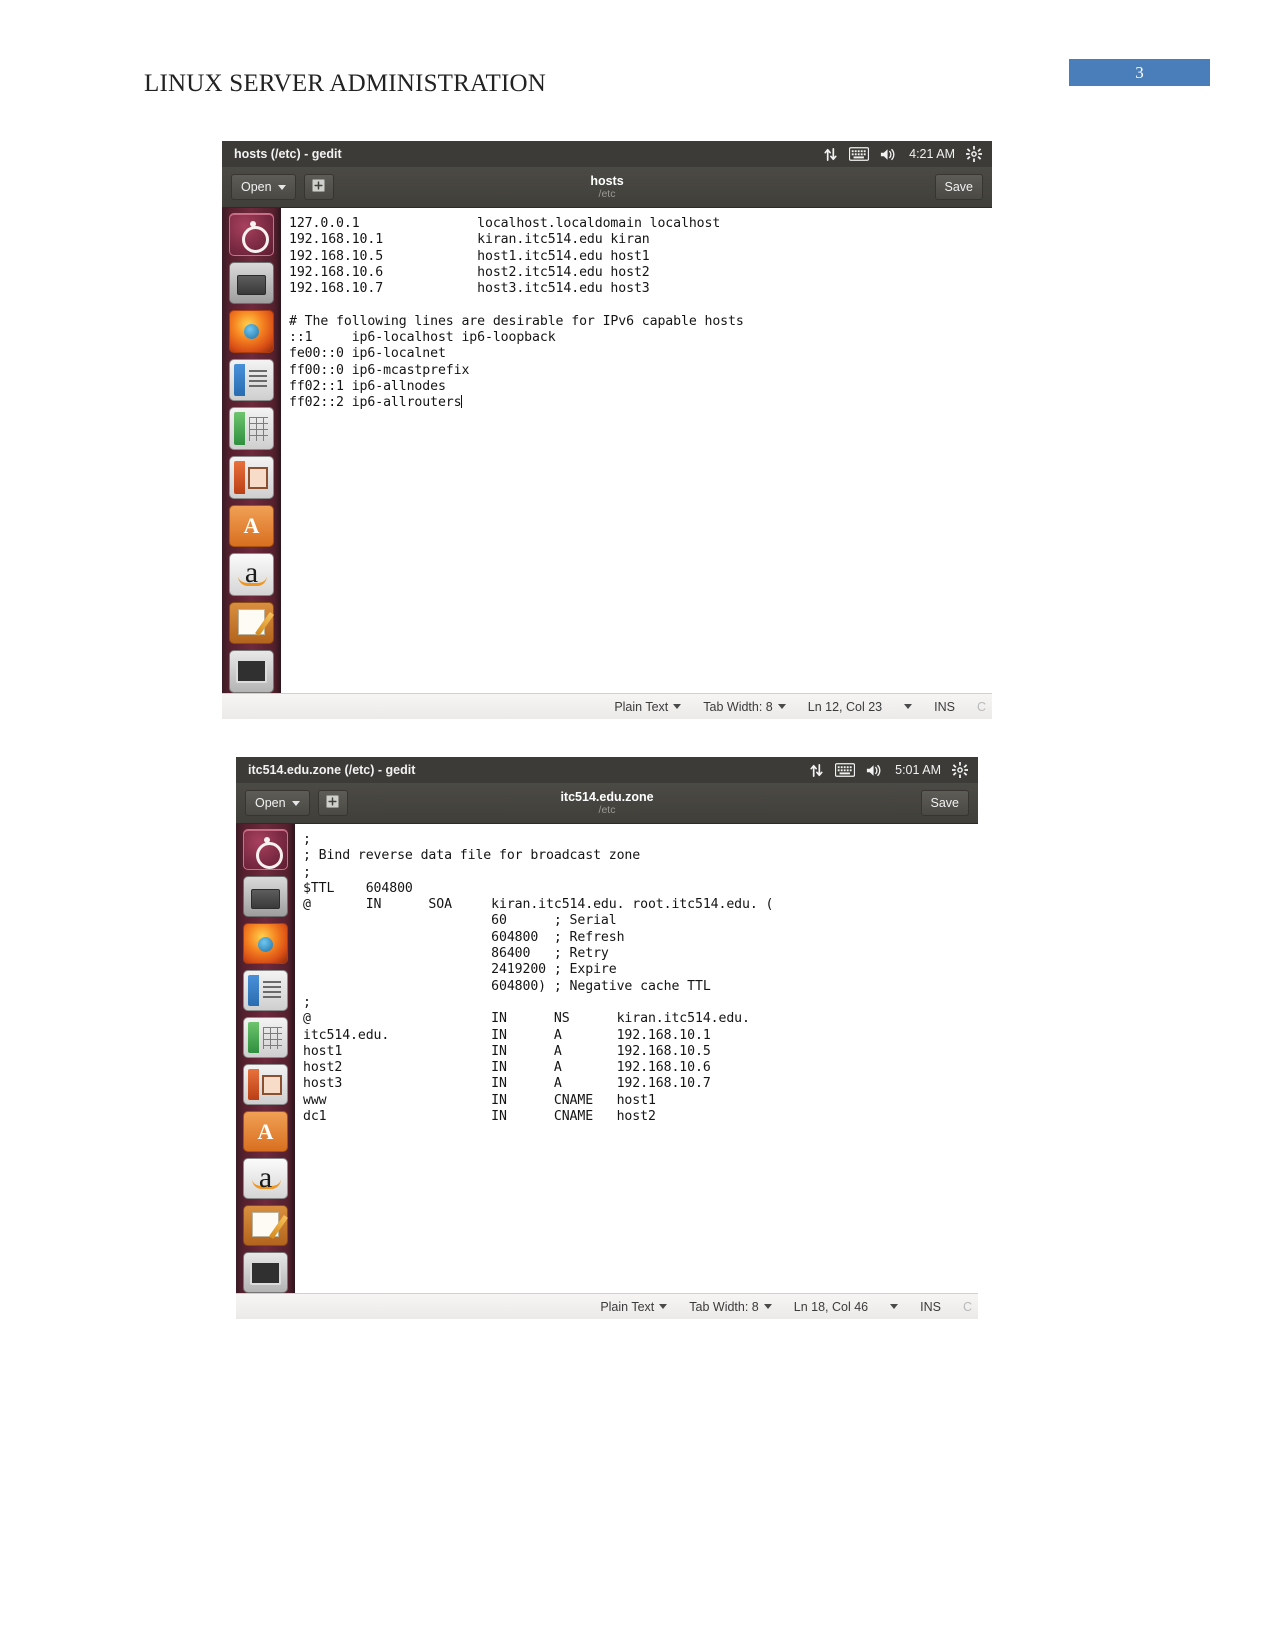 The height and width of the screenshot is (1650, 1275). Describe the element at coordinates (918, 770) in the screenshot. I see `clock-label: 5:01 AM` at that location.